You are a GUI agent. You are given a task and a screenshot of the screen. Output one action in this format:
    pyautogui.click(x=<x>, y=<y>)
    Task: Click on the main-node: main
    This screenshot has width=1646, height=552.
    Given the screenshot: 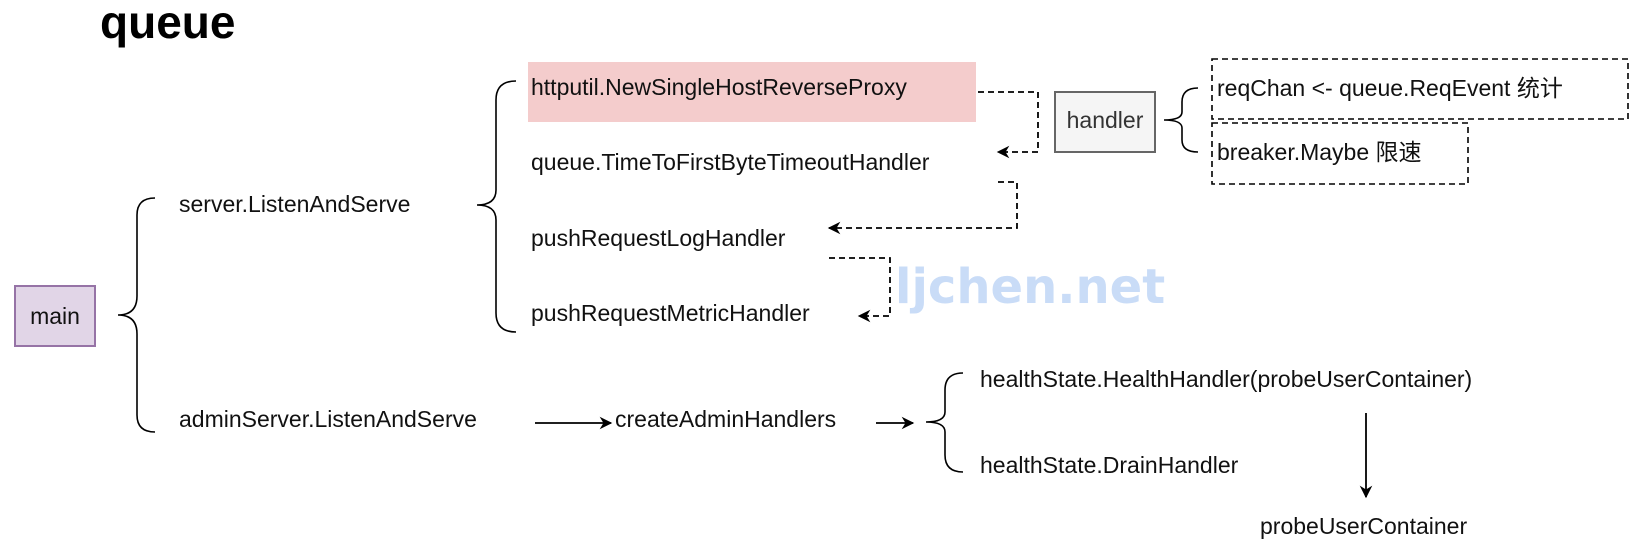 What is the action you would take?
    pyautogui.click(x=55, y=316)
    